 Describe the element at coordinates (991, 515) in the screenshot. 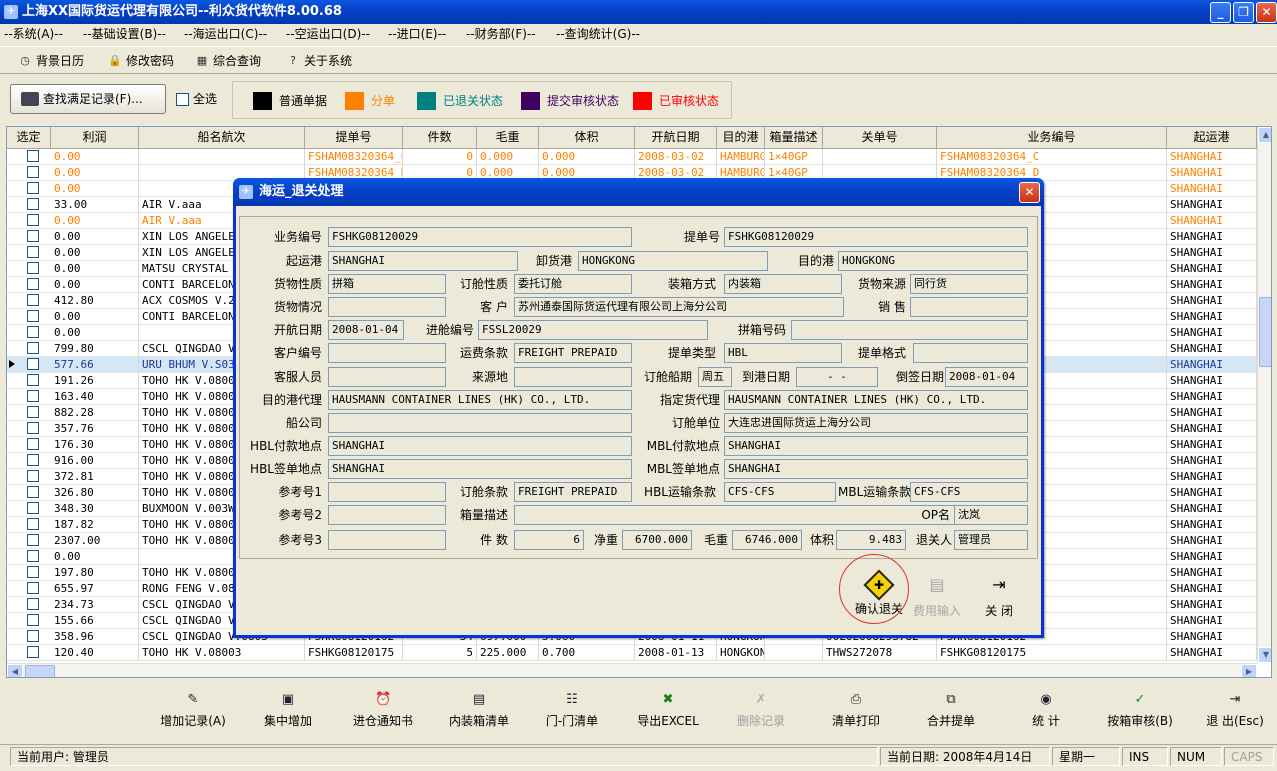

I see `field-op: 沈岚` at that location.